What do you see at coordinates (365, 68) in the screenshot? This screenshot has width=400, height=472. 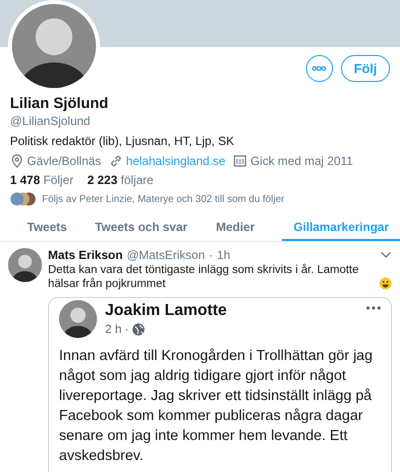 I see `follow-button: Följ` at bounding box center [365, 68].